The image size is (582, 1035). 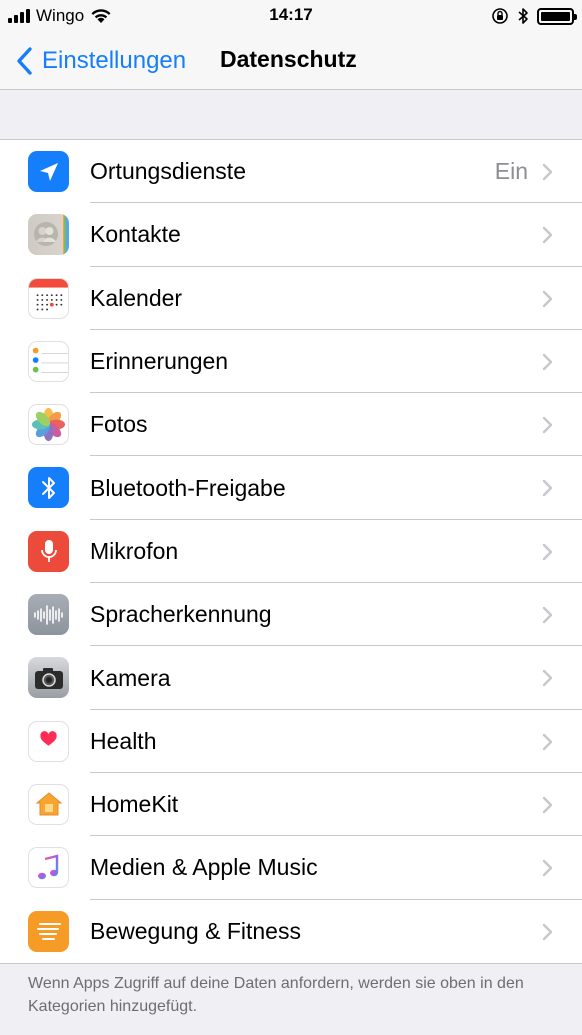 I want to click on contacts-icon, so click(x=48, y=235).